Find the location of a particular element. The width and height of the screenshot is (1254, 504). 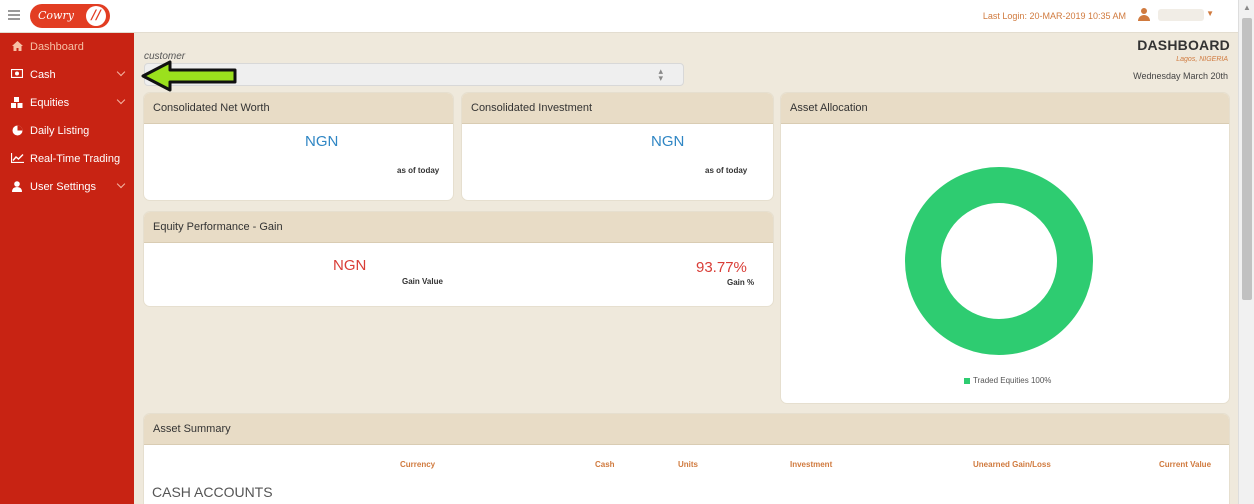

gain-currency: NGN is located at coordinates (350, 265).